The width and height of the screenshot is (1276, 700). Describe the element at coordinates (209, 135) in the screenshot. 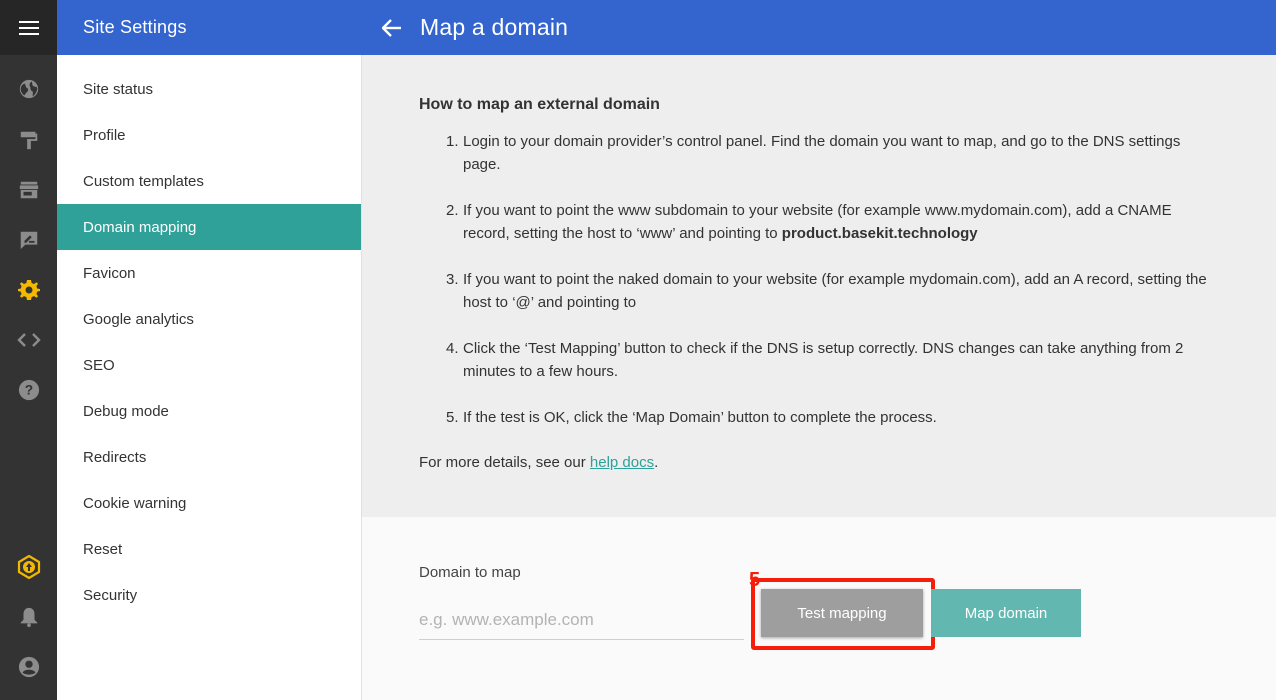

I see `sidebar-item-profile: Profile` at that location.